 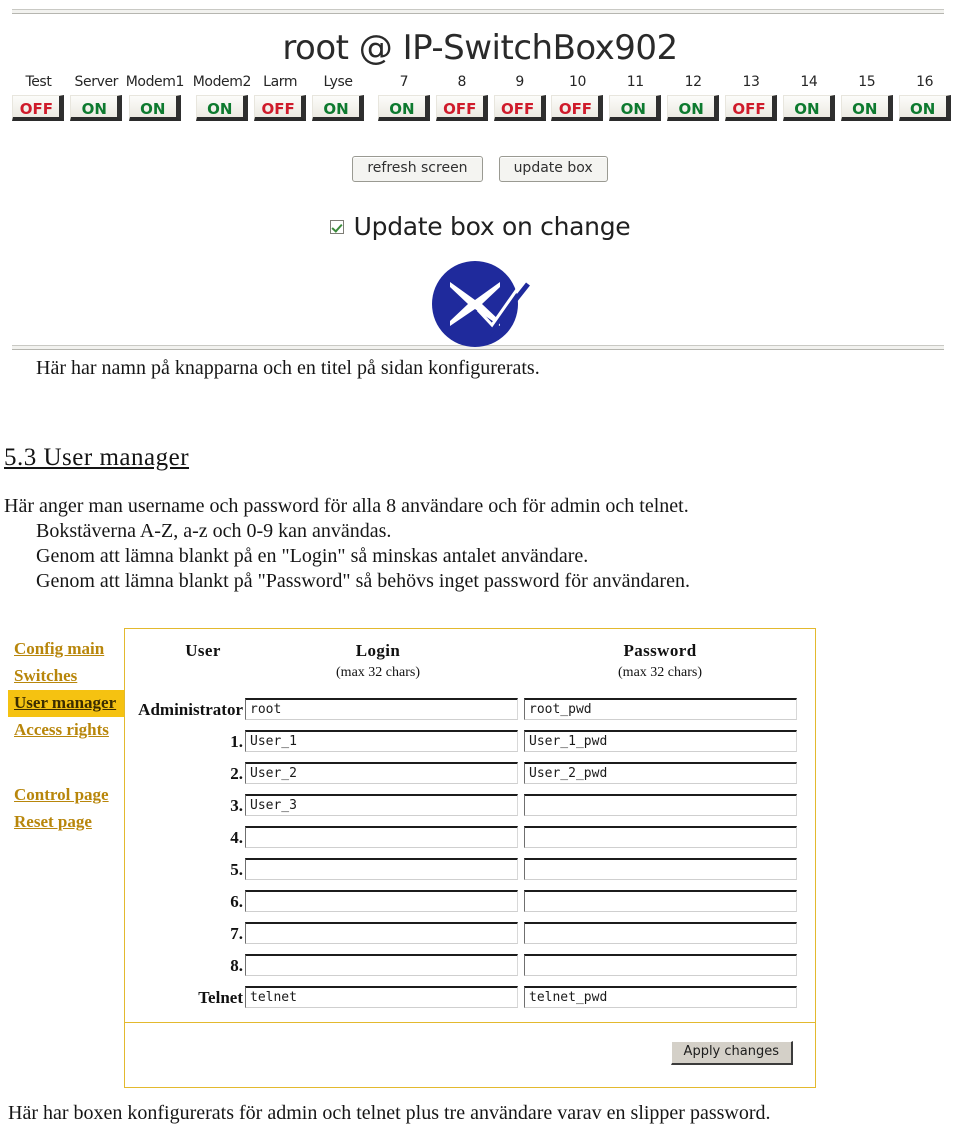 I want to click on switch-cell-test: Test OFF, so click(x=38, y=97).